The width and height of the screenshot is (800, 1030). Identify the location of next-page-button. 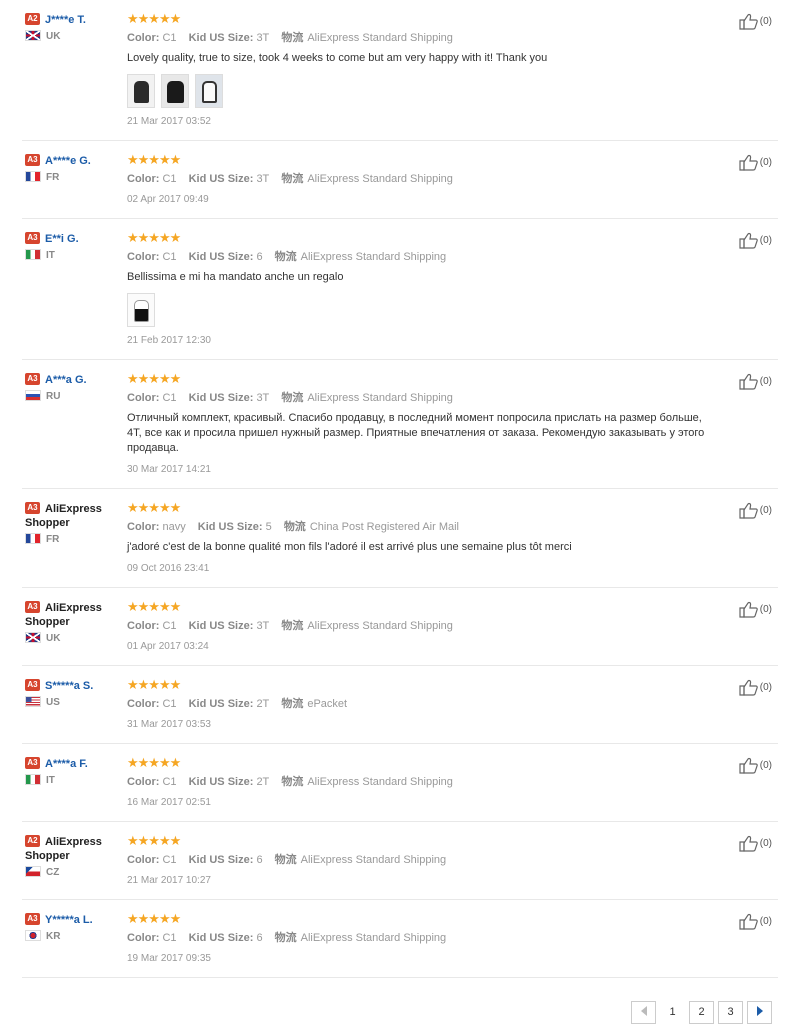
(759, 1012).